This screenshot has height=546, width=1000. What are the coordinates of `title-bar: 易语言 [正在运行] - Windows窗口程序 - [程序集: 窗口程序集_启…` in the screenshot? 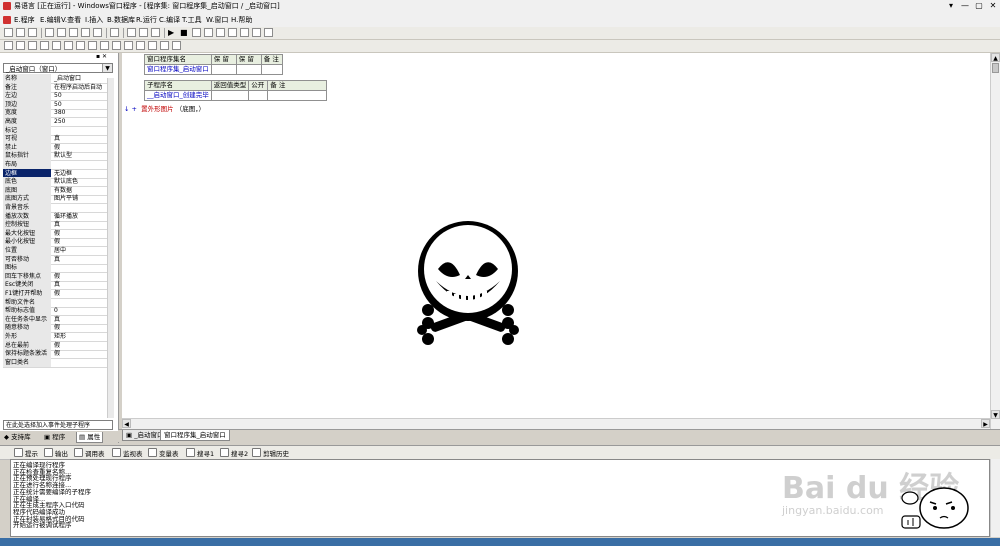 It's located at (500, 7).